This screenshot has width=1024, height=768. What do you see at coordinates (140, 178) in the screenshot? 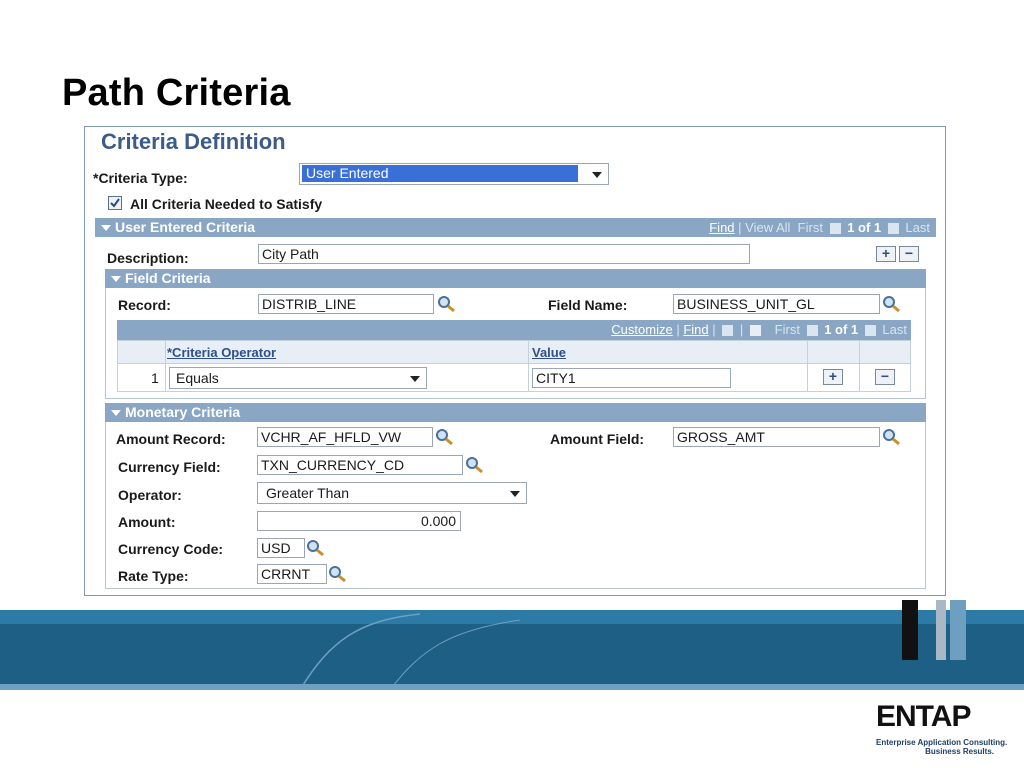
I see `criteria-type-label: *Criteria Type:` at bounding box center [140, 178].